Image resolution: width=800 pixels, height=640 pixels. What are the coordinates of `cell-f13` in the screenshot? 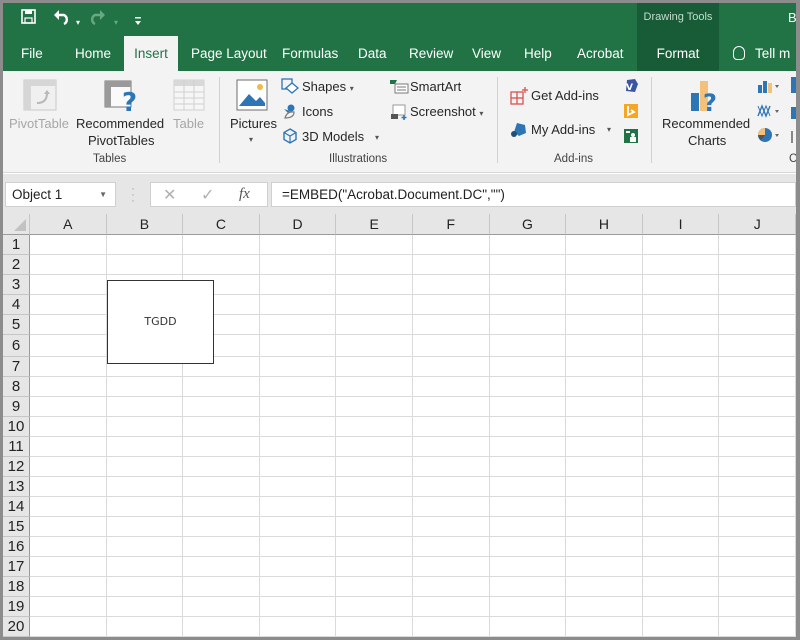 It's located at (451, 487).